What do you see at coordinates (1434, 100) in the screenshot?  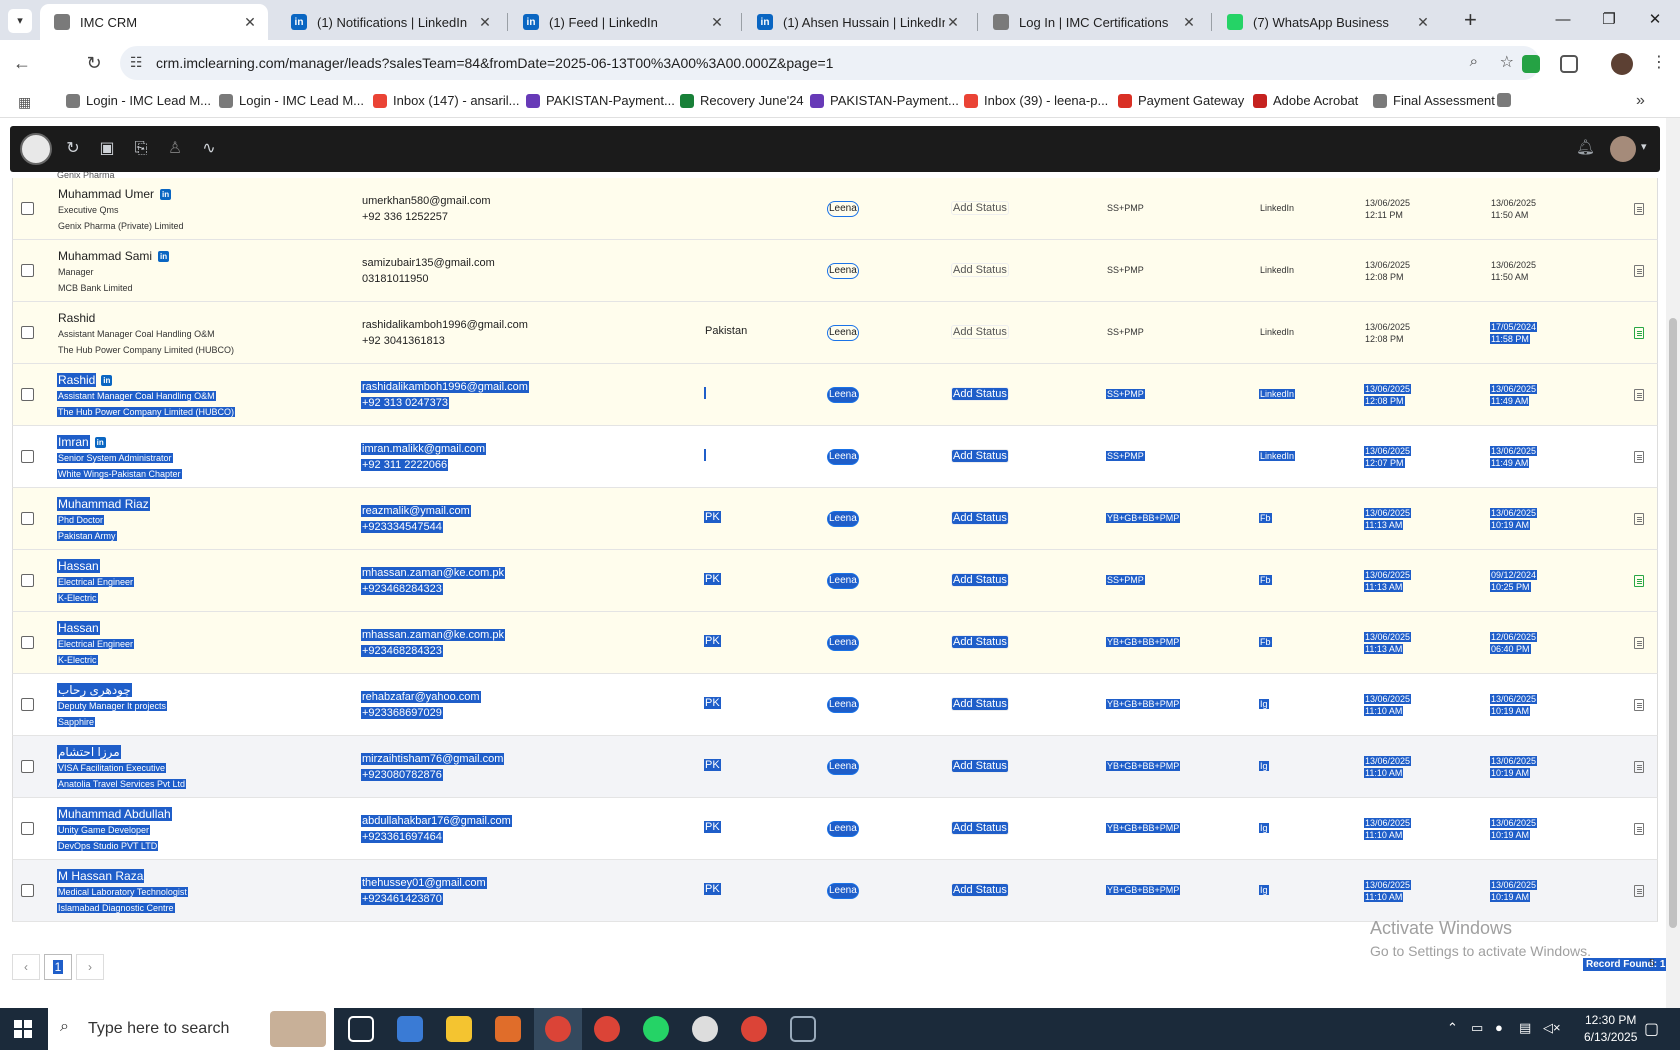 I see `bookmark-item: Final Assessment` at bounding box center [1434, 100].